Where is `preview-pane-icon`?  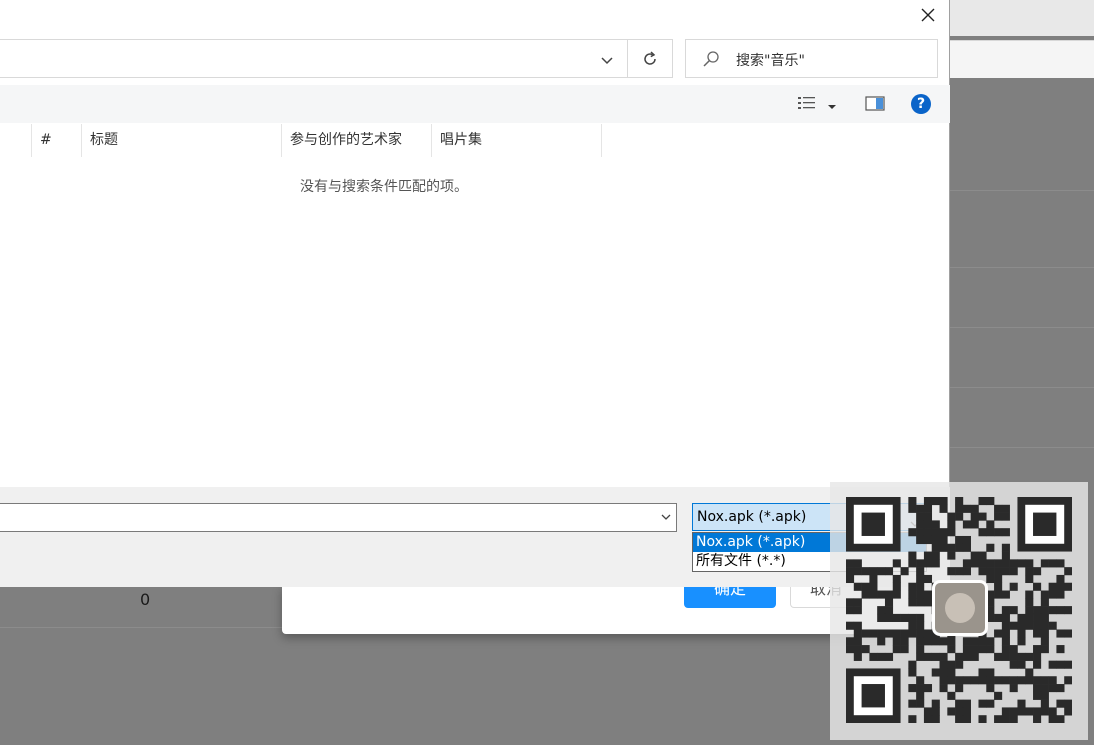
preview-pane-icon is located at coordinates (875, 104).